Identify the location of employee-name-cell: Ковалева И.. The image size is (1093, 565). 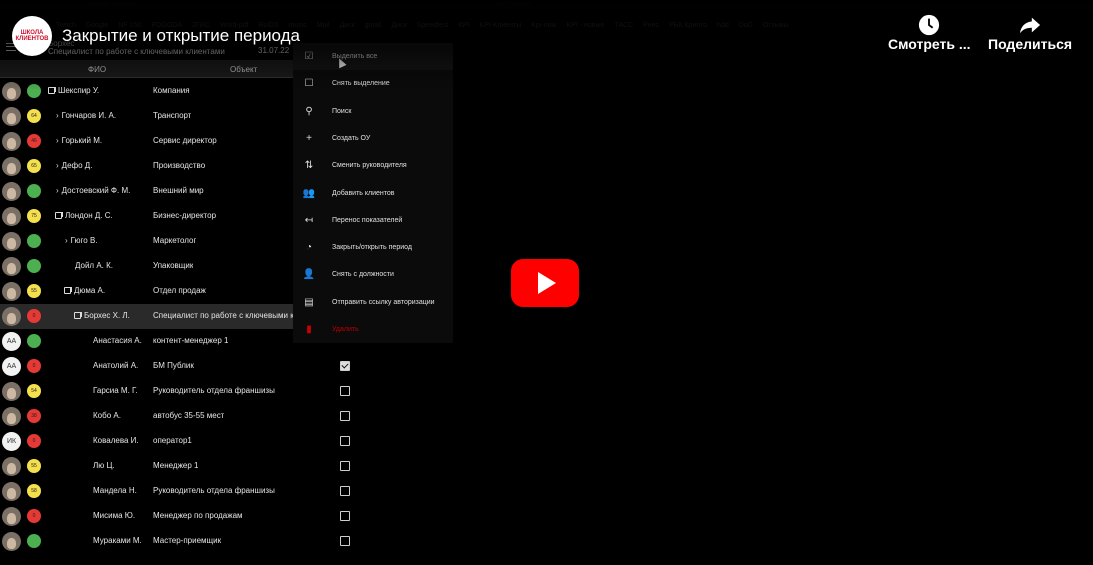
(116, 440).